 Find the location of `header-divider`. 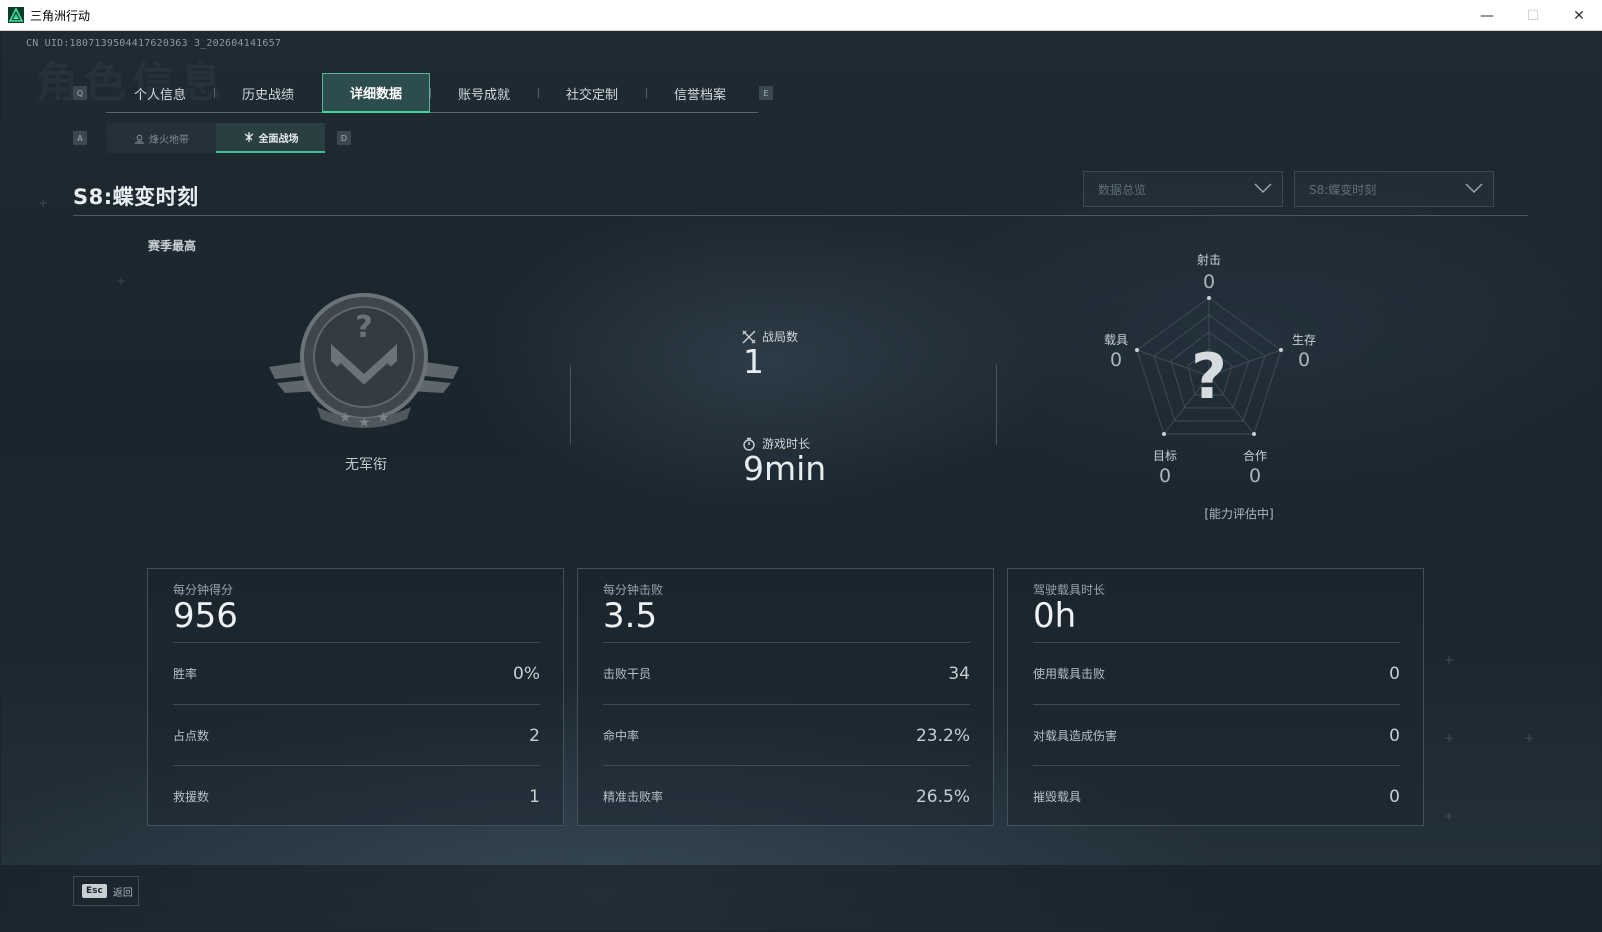

header-divider is located at coordinates (800, 215).